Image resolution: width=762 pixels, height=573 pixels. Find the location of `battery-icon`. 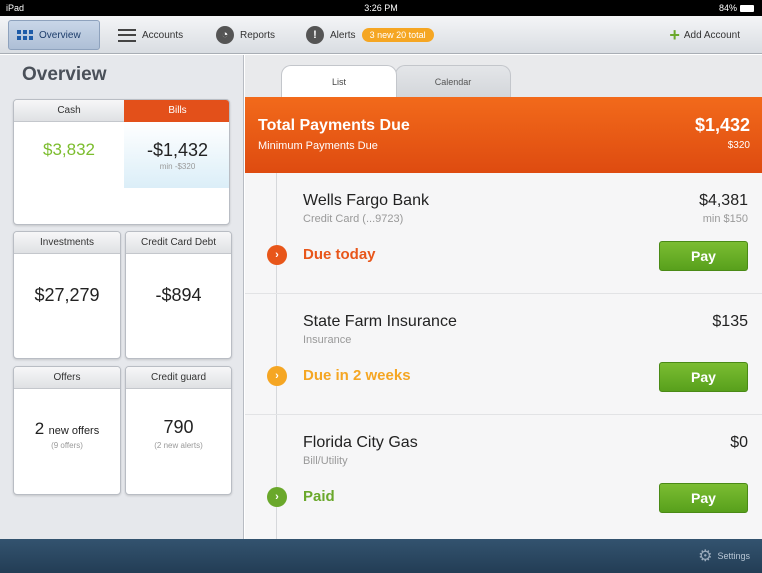

battery-icon is located at coordinates (747, 8).